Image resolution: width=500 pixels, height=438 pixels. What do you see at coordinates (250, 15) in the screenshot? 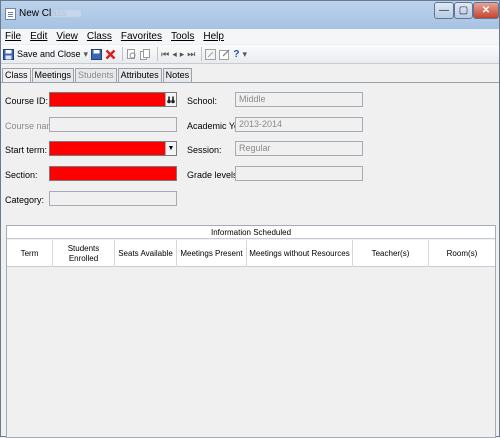
I see `title-bar: New Class — ▢ ✕` at bounding box center [250, 15].